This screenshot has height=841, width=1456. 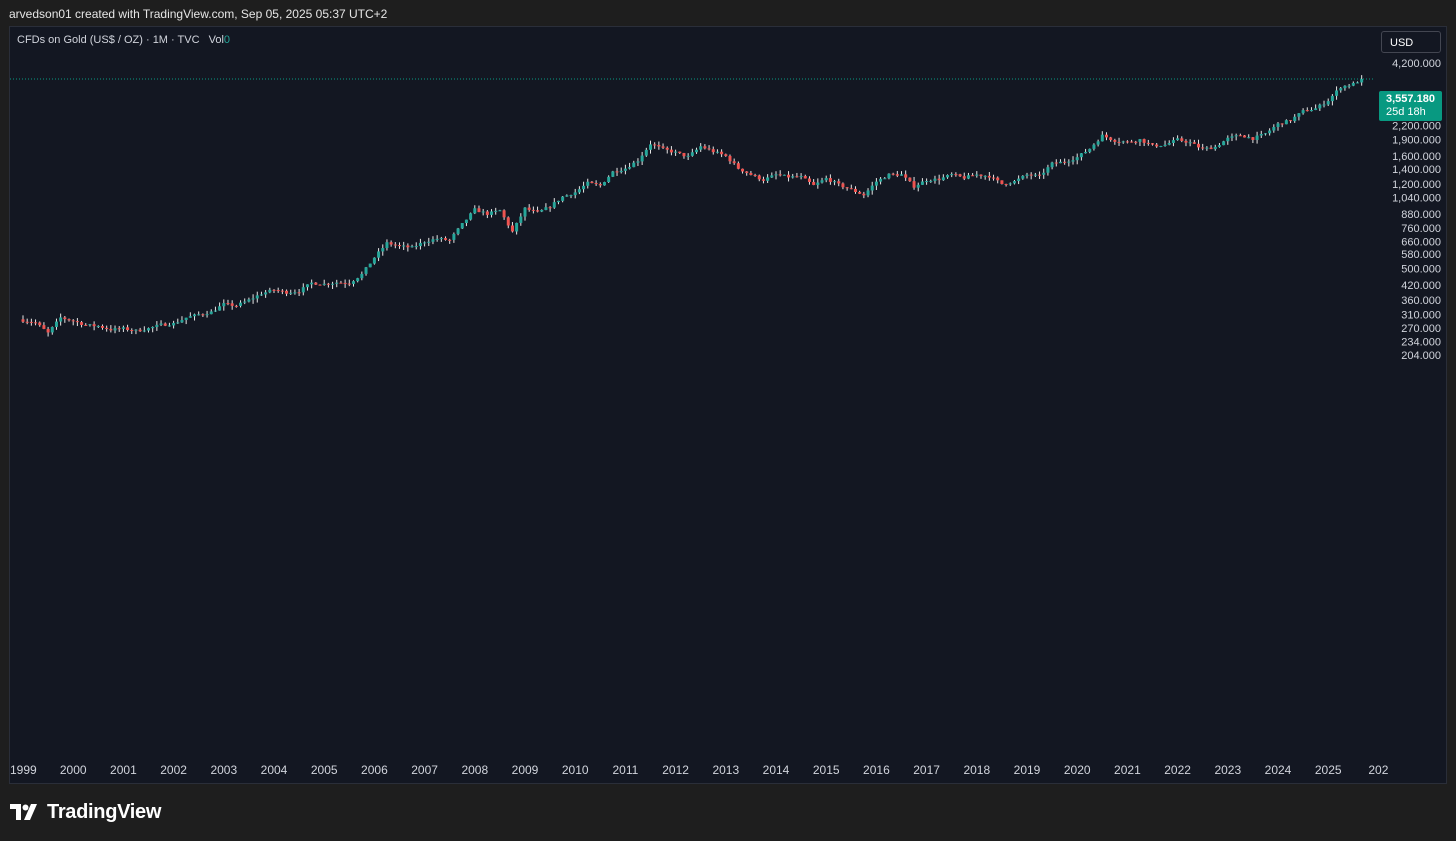 What do you see at coordinates (1378, 770) in the screenshot?
I see `time-tick-label: 202` at bounding box center [1378, 770].